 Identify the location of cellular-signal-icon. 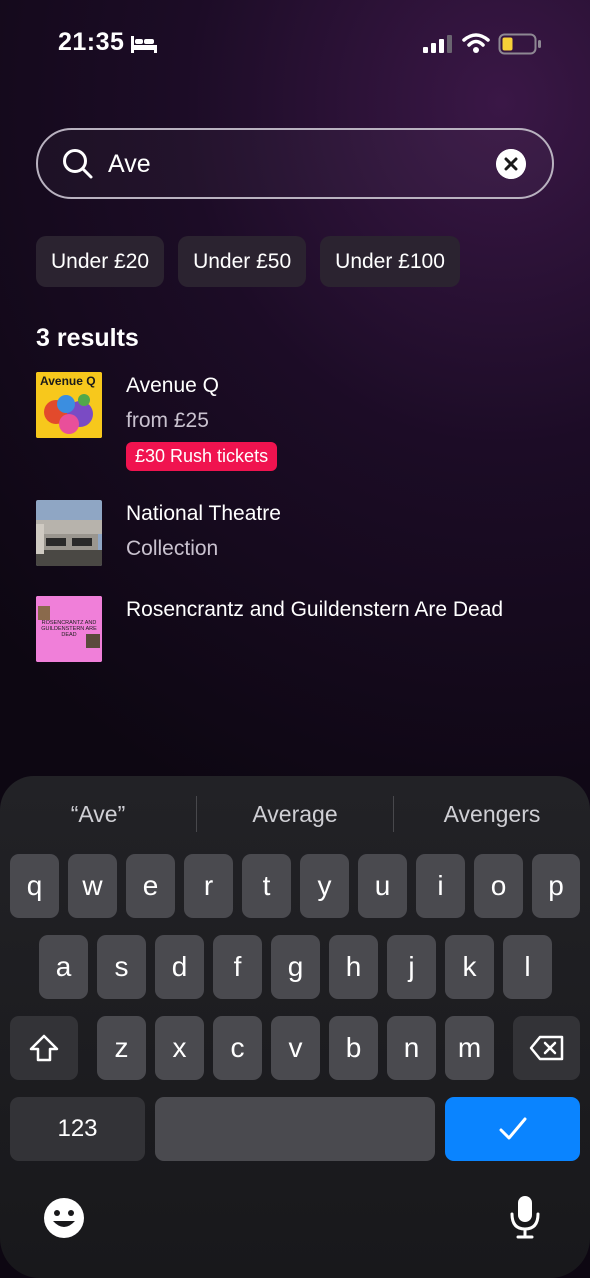
(437, 44).